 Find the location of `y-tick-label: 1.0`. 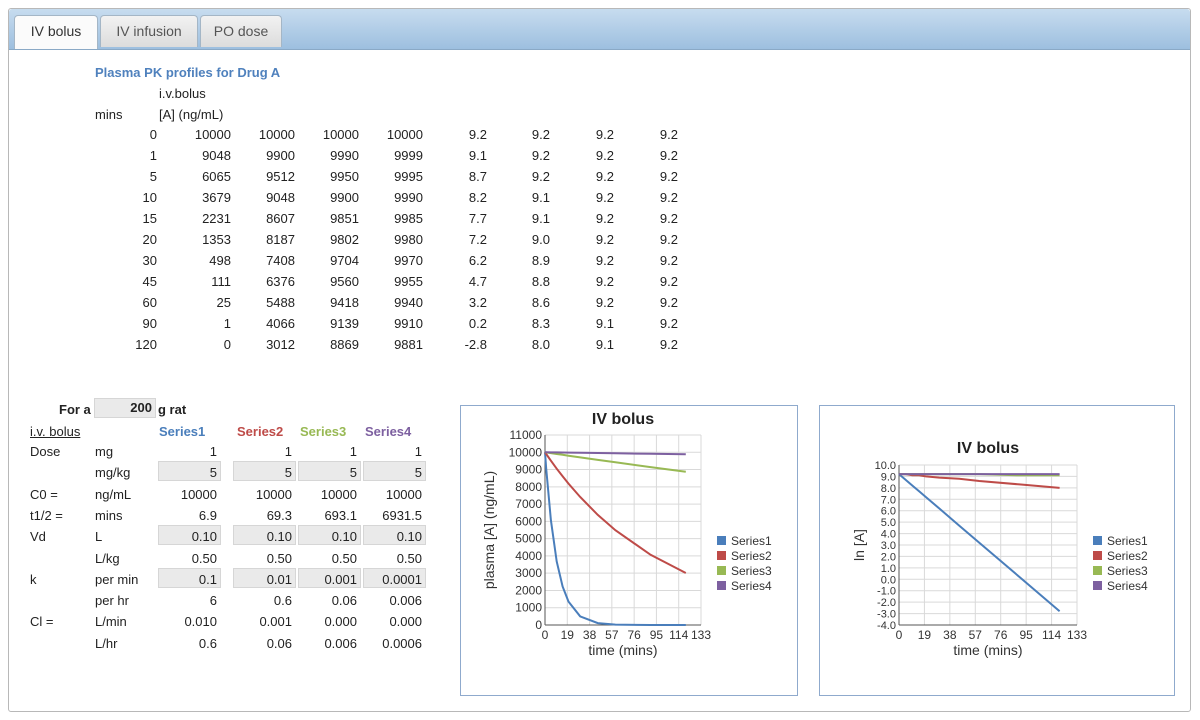

y-tick-label: 1.0 is located at coordinates (888, 569).